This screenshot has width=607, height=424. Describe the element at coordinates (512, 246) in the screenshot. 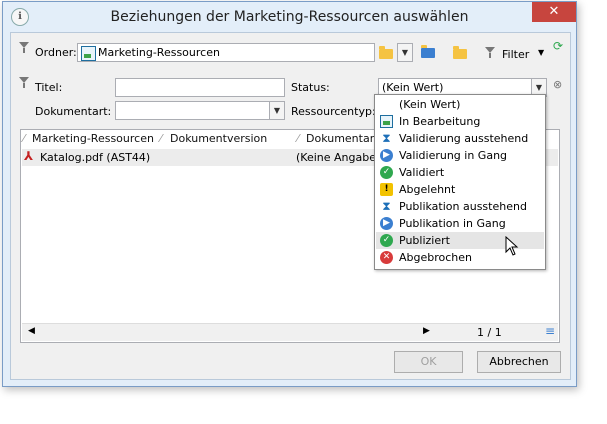

I see `mouse-cursor-icon` at that location.